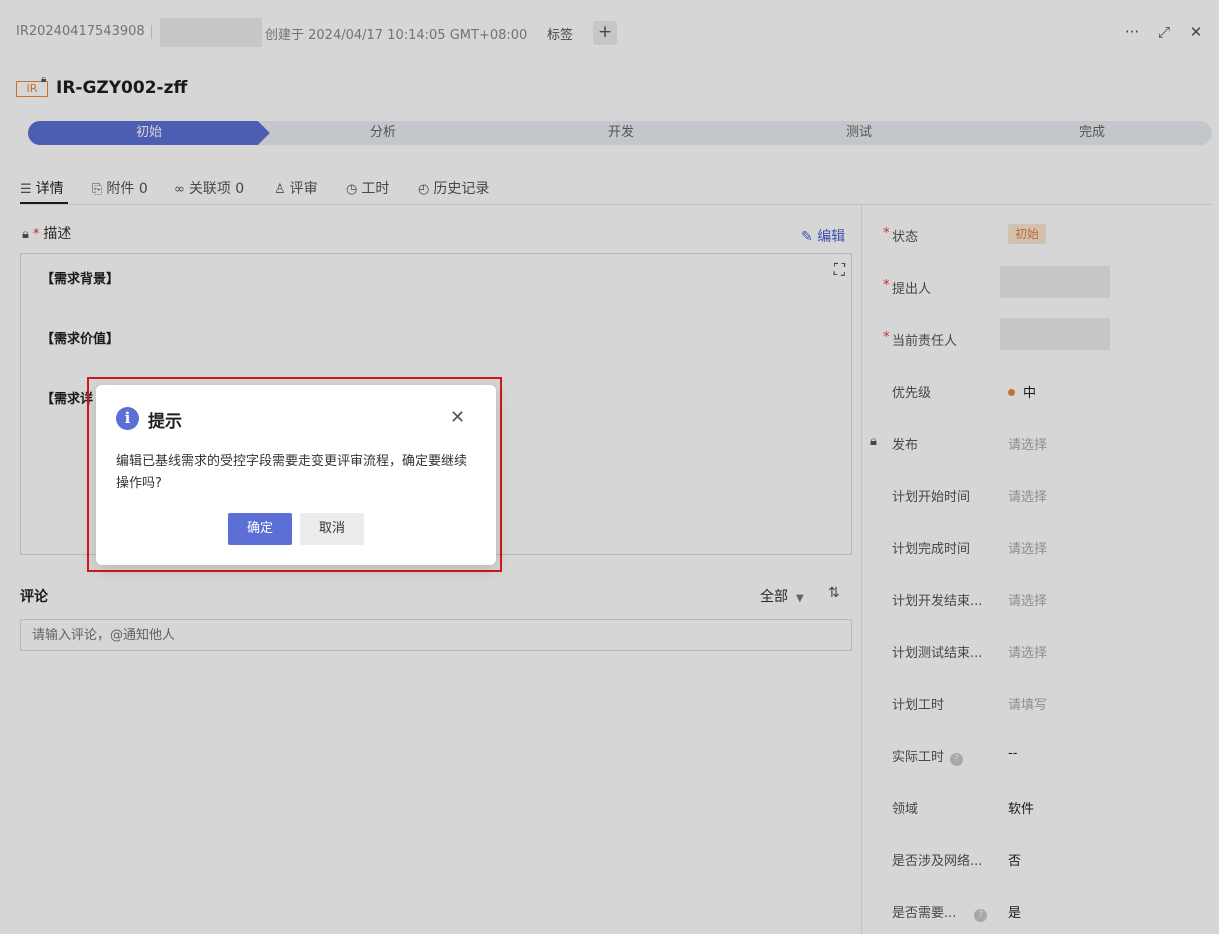 This screenshot has height=934, width=1219. Describe the element at coordinates (292, 472) in the screenshot. I see `dialog-message: 编辑已基线需求的受控字段需要走变更评审流程，确定要继续操作吗?` at that location.